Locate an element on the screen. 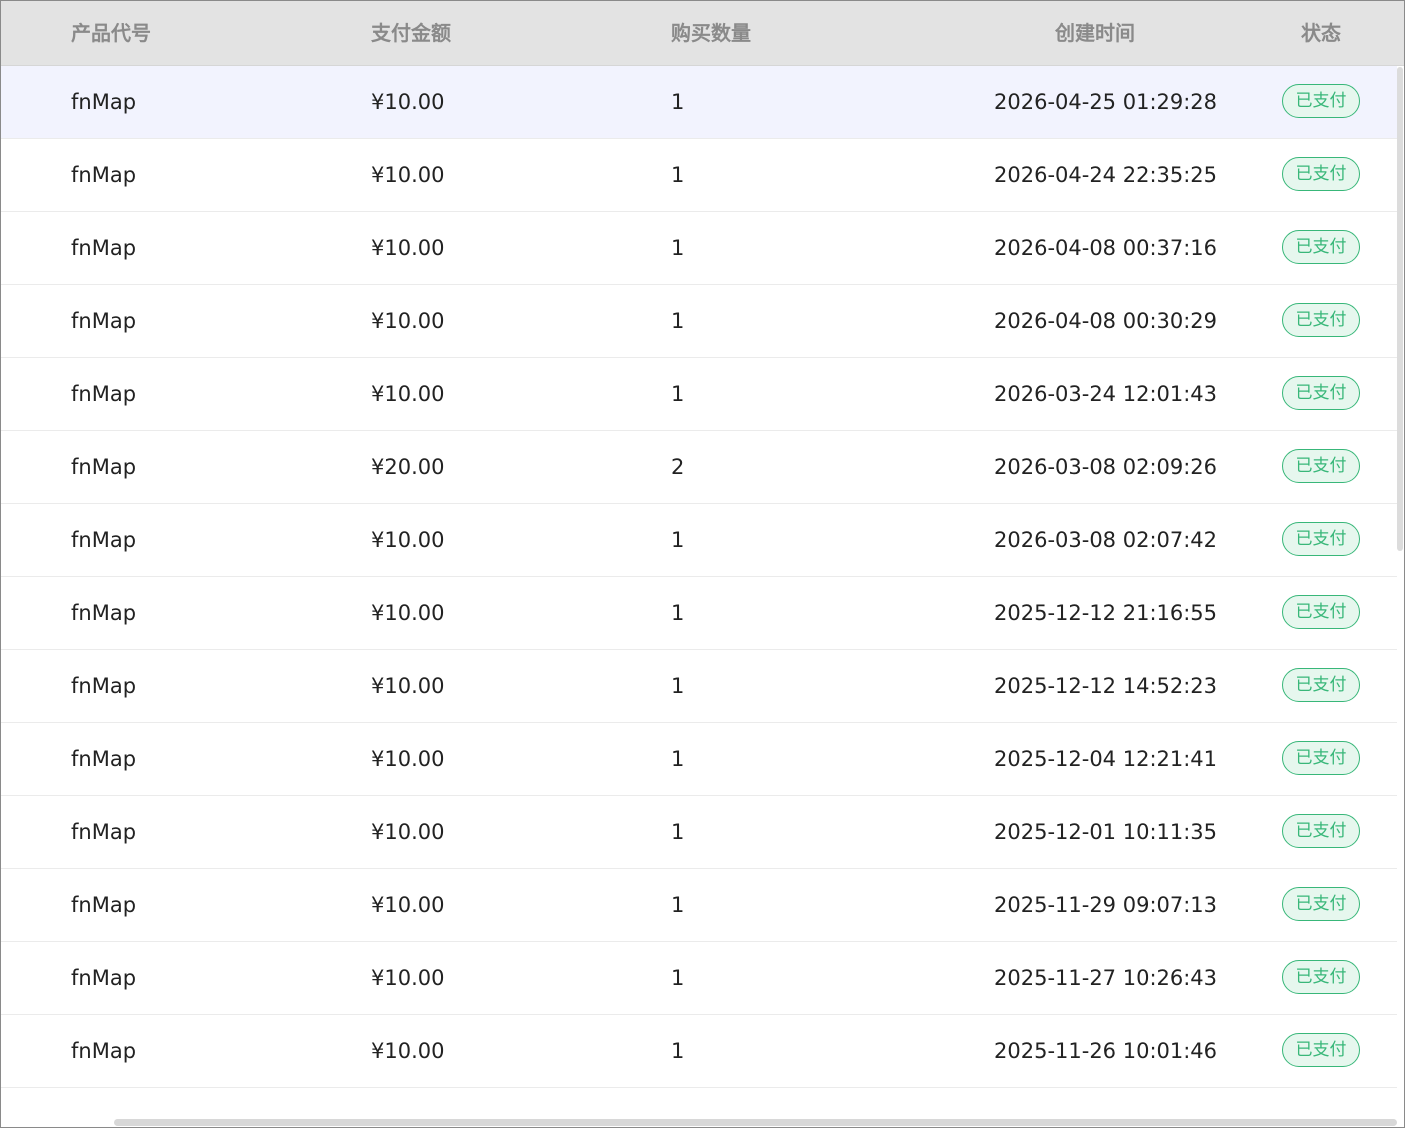 The height and width of the screenshot is (1128, 1405). table-row: fnMap ¥10.00 1 2025-12-01 10:11:35 已支付 is located at coordinates (699, 832).